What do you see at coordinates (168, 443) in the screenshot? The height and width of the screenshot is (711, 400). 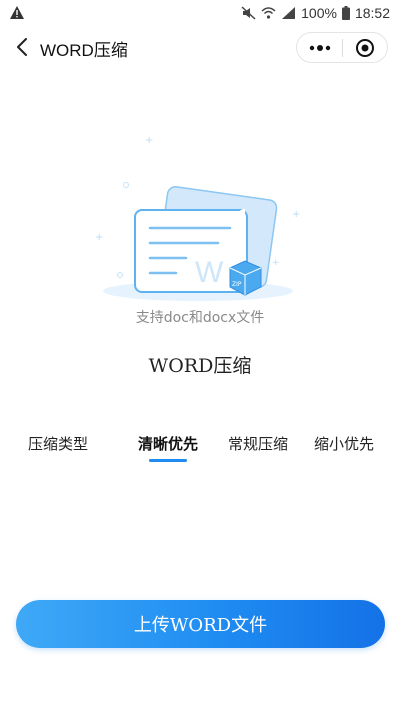 I see `tab-clarity-first: 清晰优先` at bounding box center [168, 443].